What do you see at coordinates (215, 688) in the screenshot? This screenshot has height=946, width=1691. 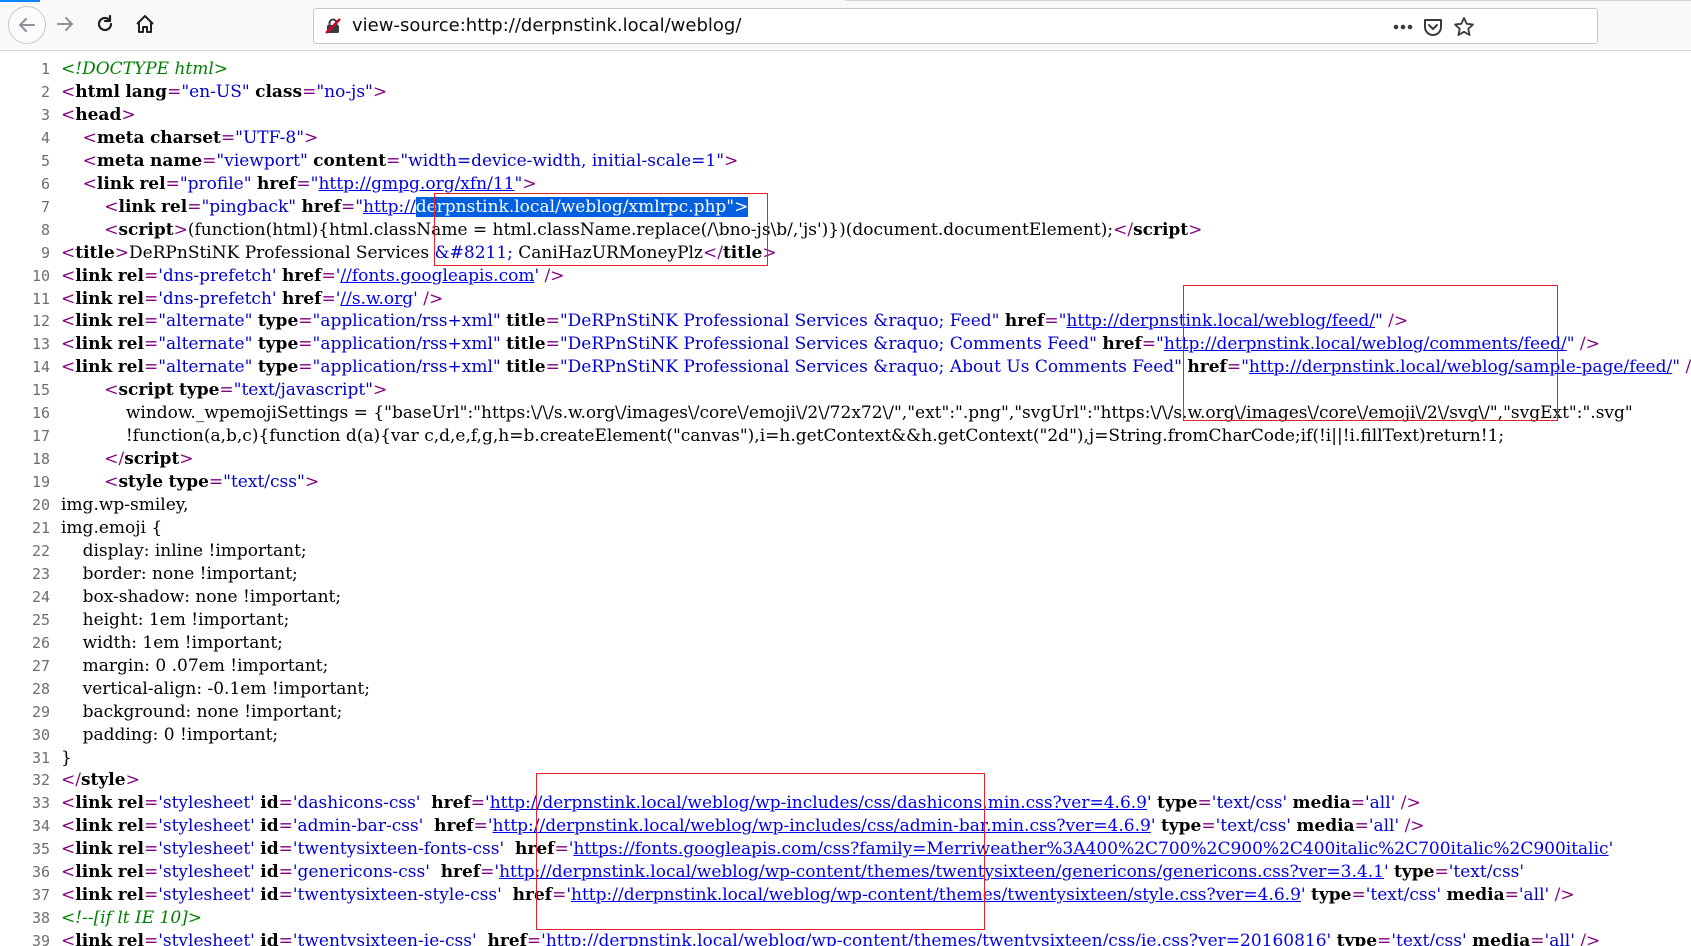 I see `source-code-text: vertical-align: -0.1em !important;` at bounding box center [215, 688].